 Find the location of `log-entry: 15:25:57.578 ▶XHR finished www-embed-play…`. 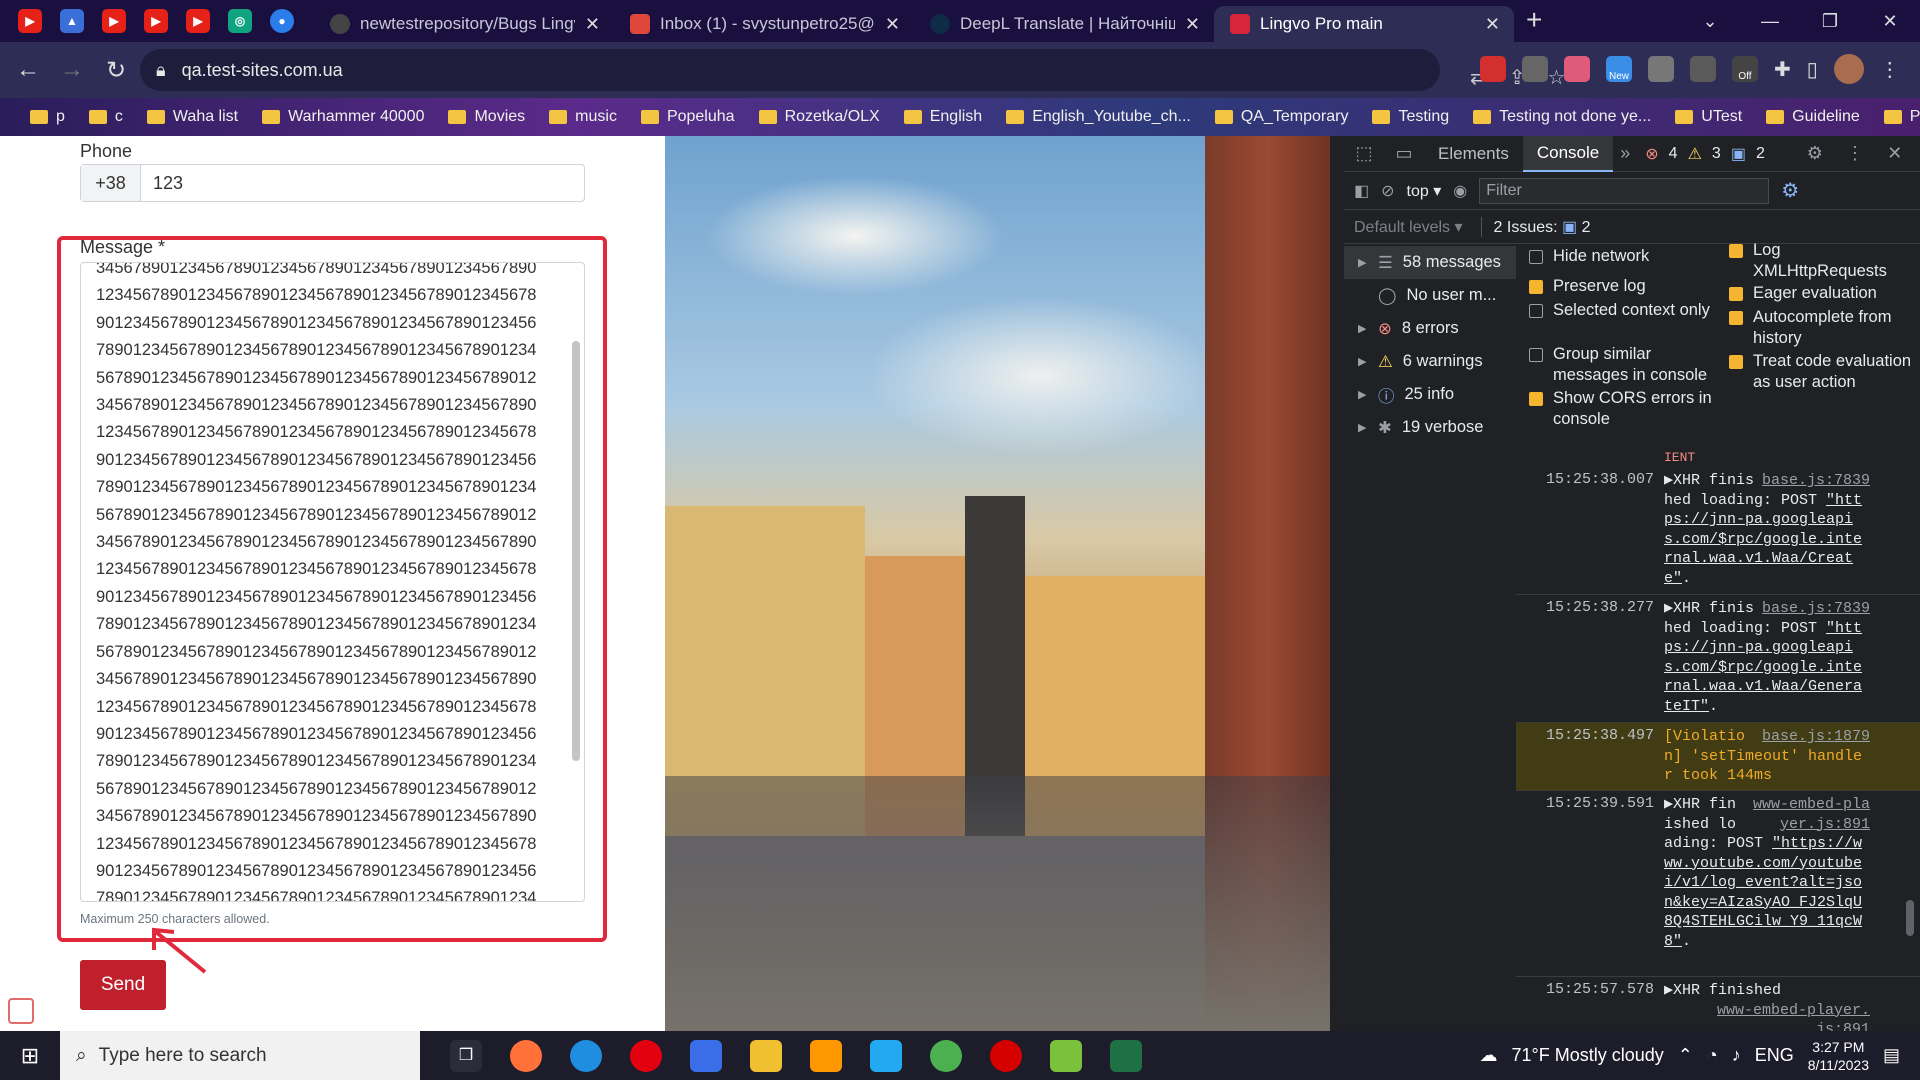

log-entry: 15:25:57.578 ▶XHR finished www-embed-play… is located at coordinates (1718, 1004).